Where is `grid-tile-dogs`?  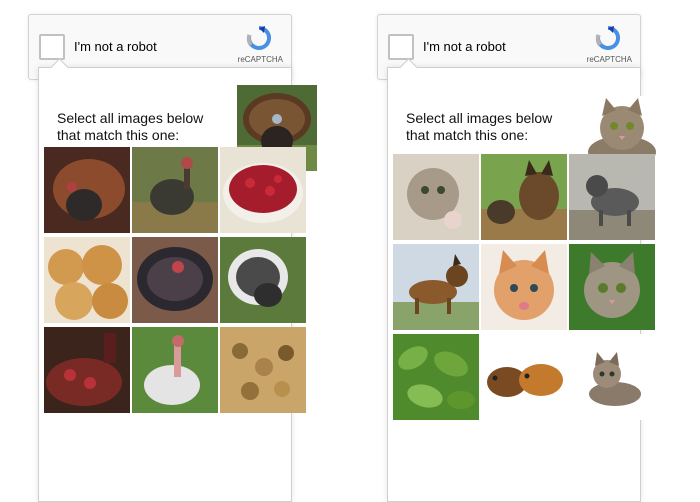
grid-tile-dogs is located at coordinates (524, 197).